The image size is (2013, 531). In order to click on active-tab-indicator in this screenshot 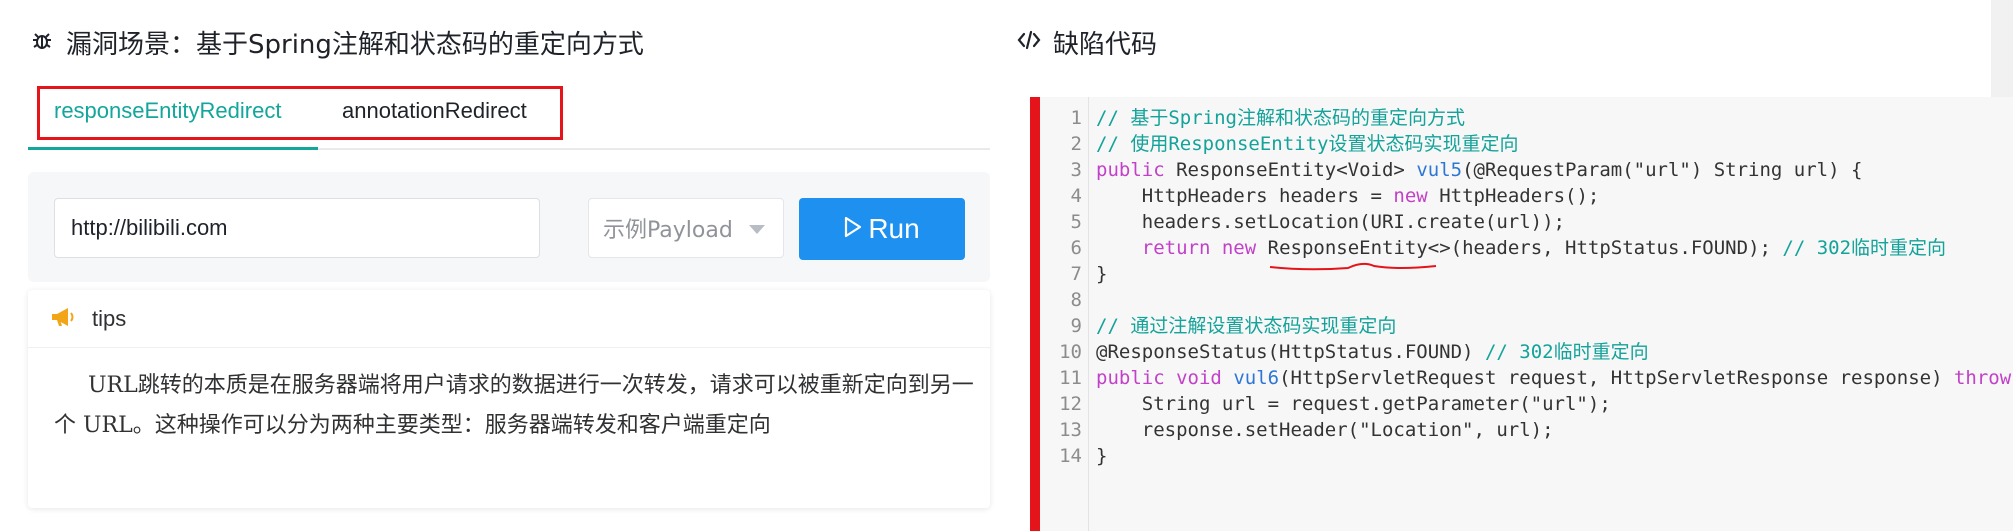, I will do `click(173, 148)`.